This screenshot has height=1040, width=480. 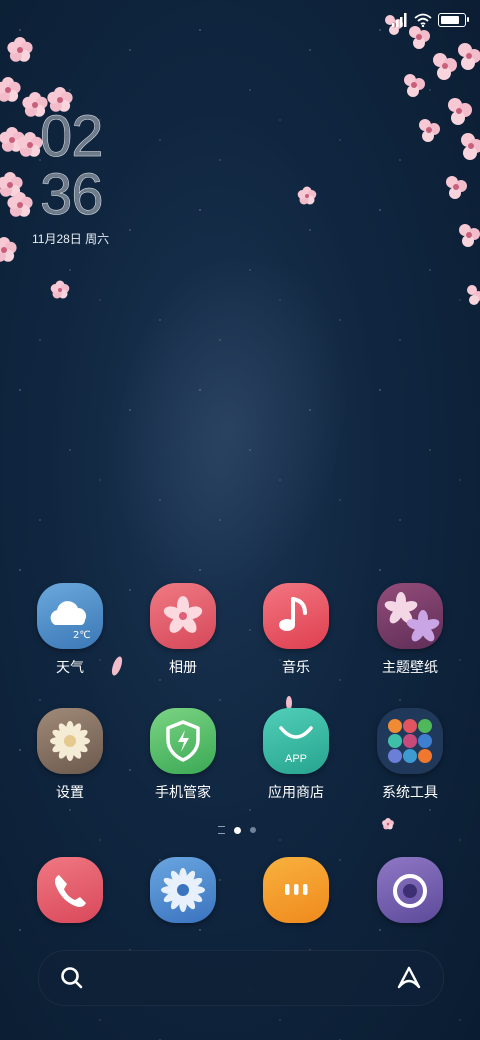 I want to click on app-label: 主题壁纸, so click(x=410, y=668).